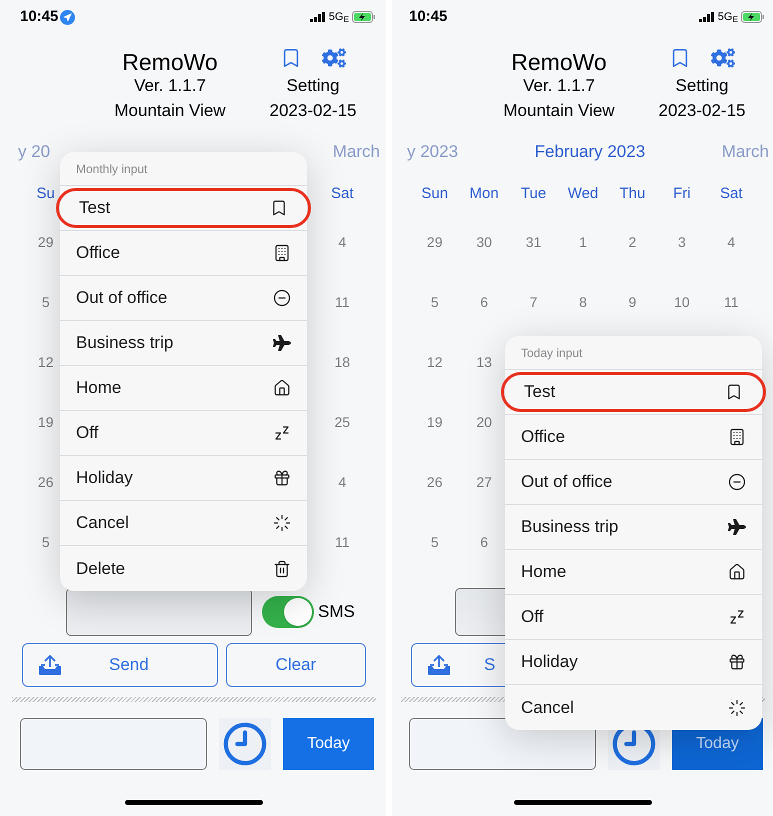  I want to click on weekday-label: Fri, so click(682, 194).